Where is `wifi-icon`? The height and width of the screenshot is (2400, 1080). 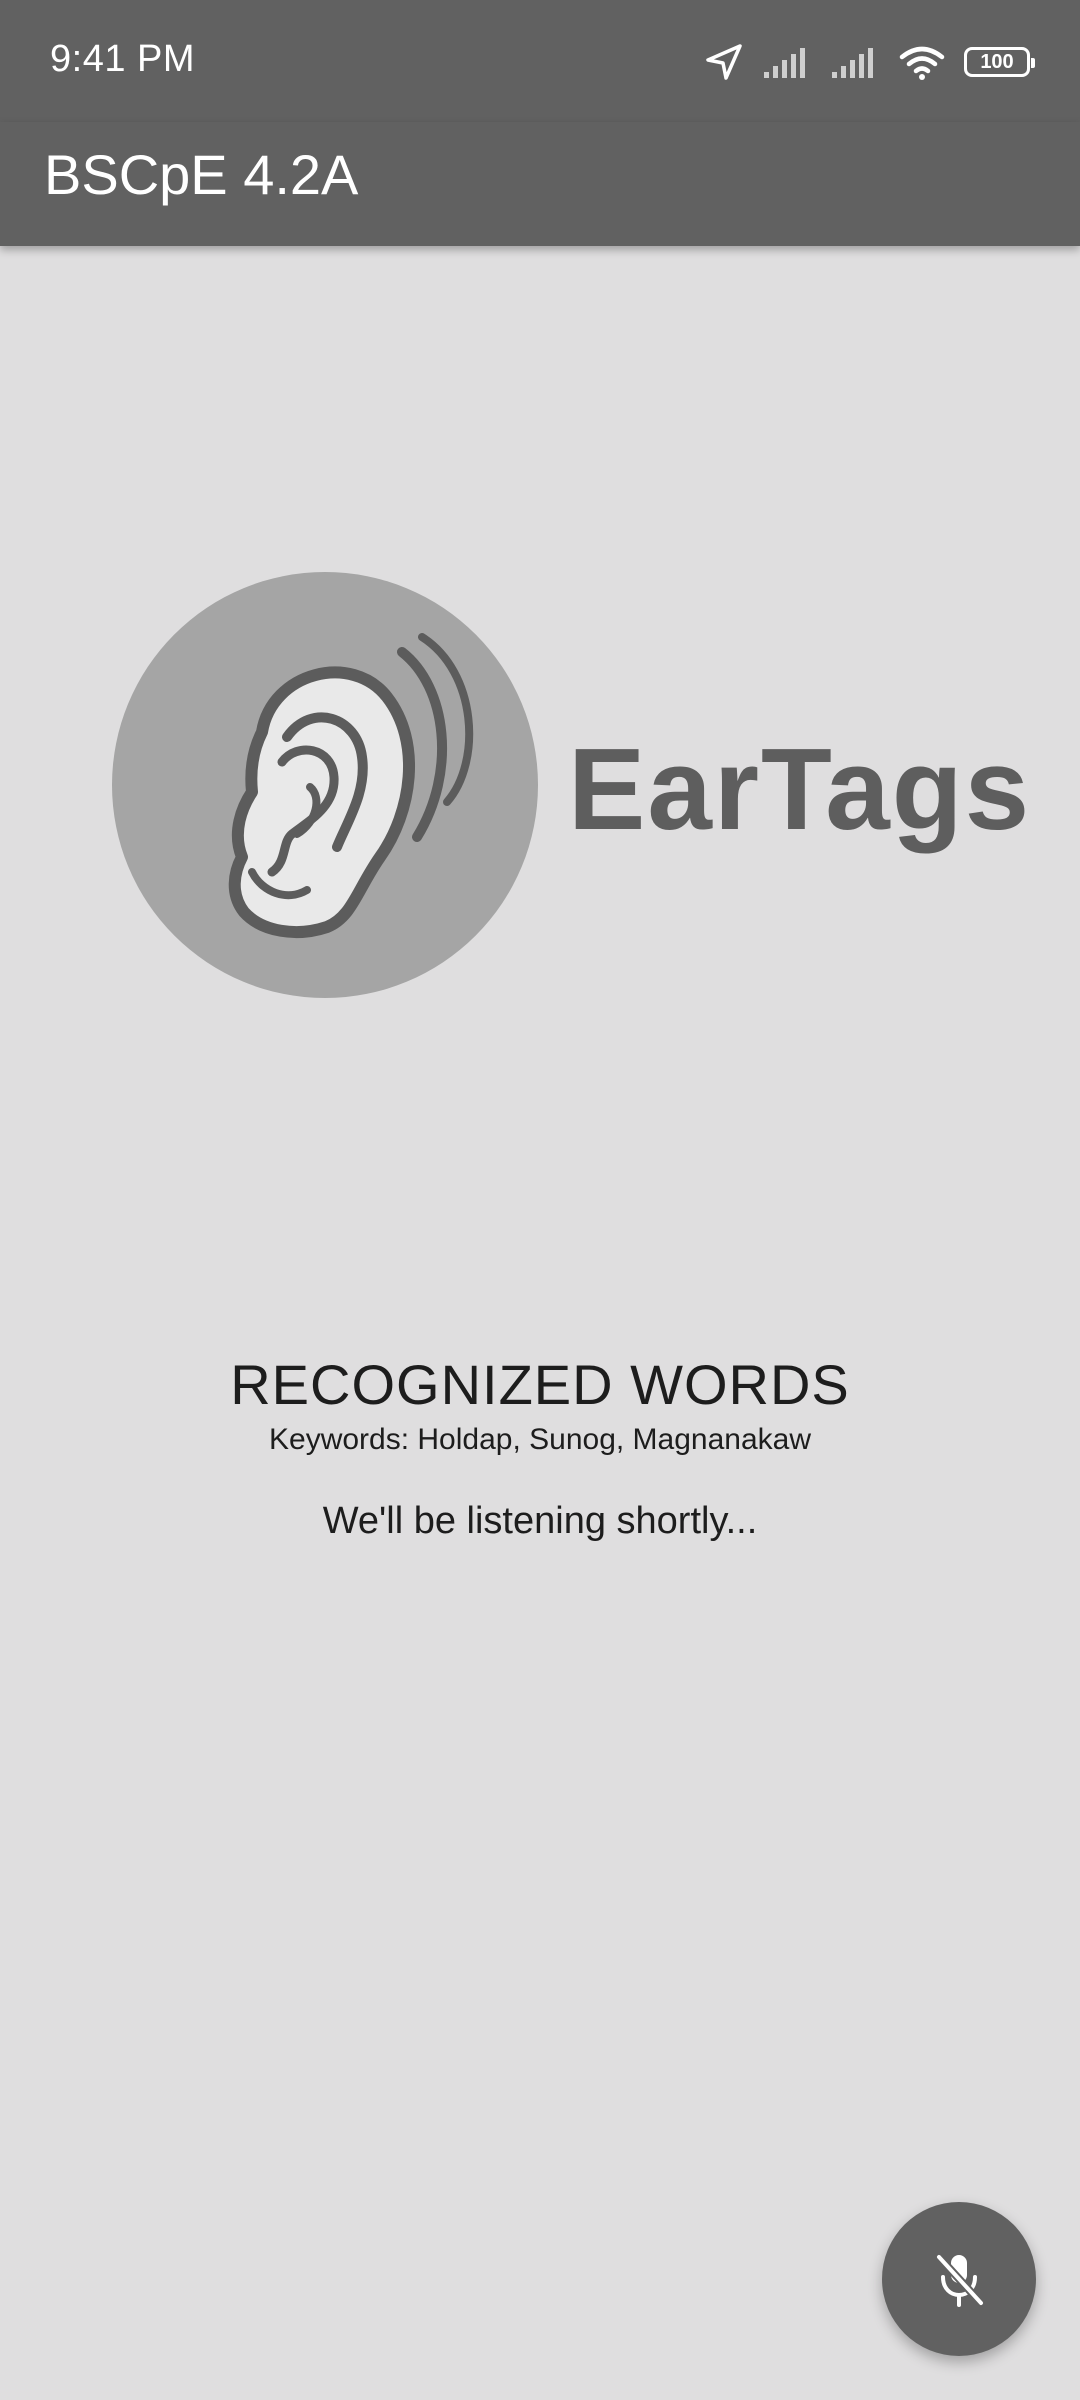 wifi-icon is located at coordinates (922, 62).